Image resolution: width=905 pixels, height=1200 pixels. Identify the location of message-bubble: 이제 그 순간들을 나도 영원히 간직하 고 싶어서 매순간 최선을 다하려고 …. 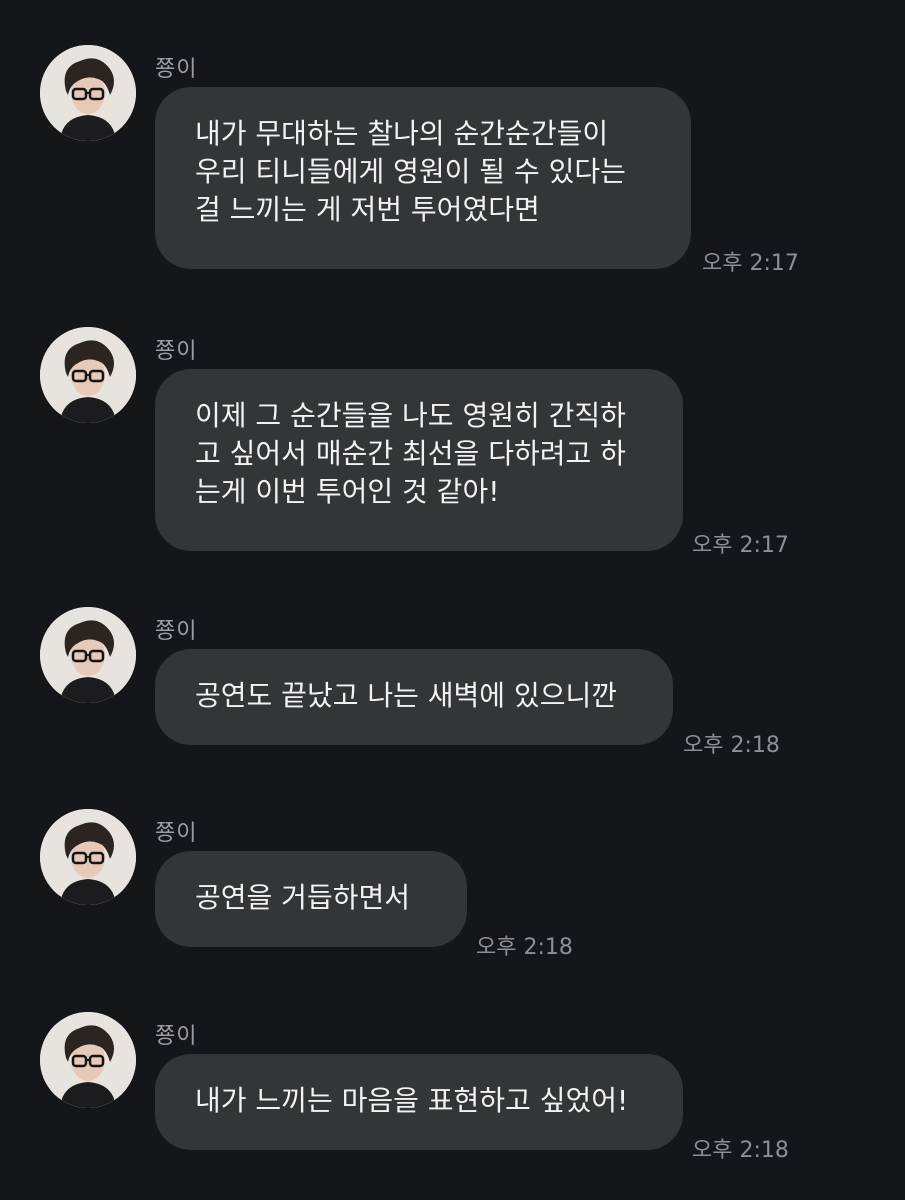
(419, 460).